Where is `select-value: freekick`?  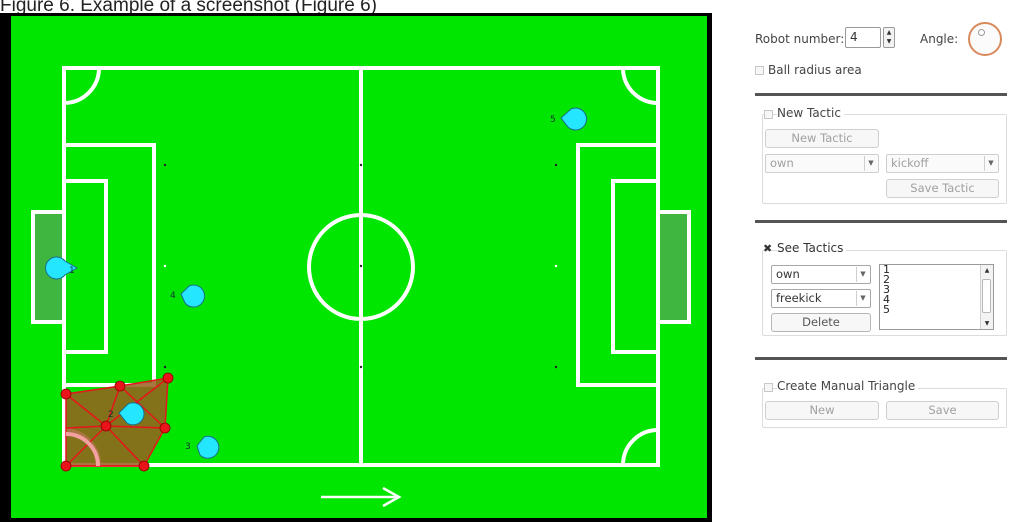 select-value: freekick is located at coordinates (799, 298).